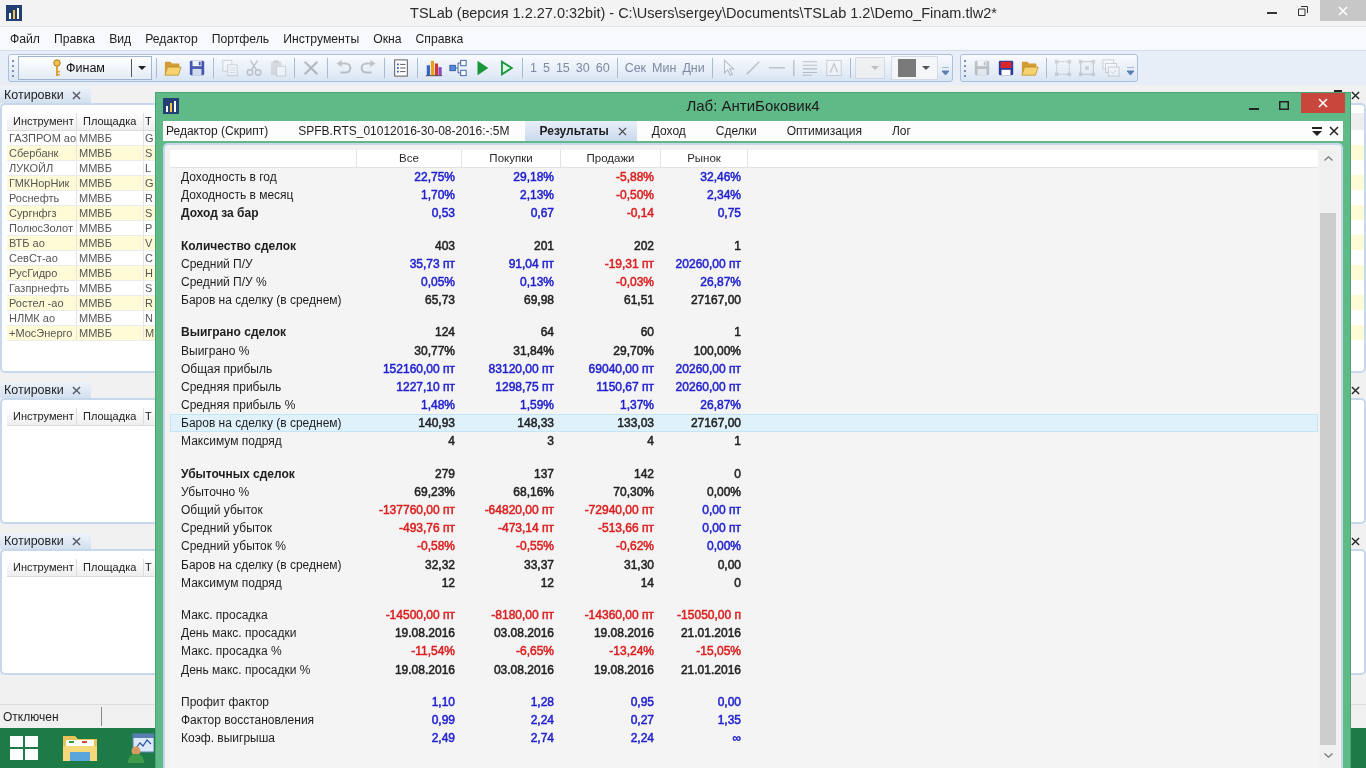  What do you see at coordinates (1323, 103) in the screenshot?
I see `close-button` at bounding box center [1323, 103].